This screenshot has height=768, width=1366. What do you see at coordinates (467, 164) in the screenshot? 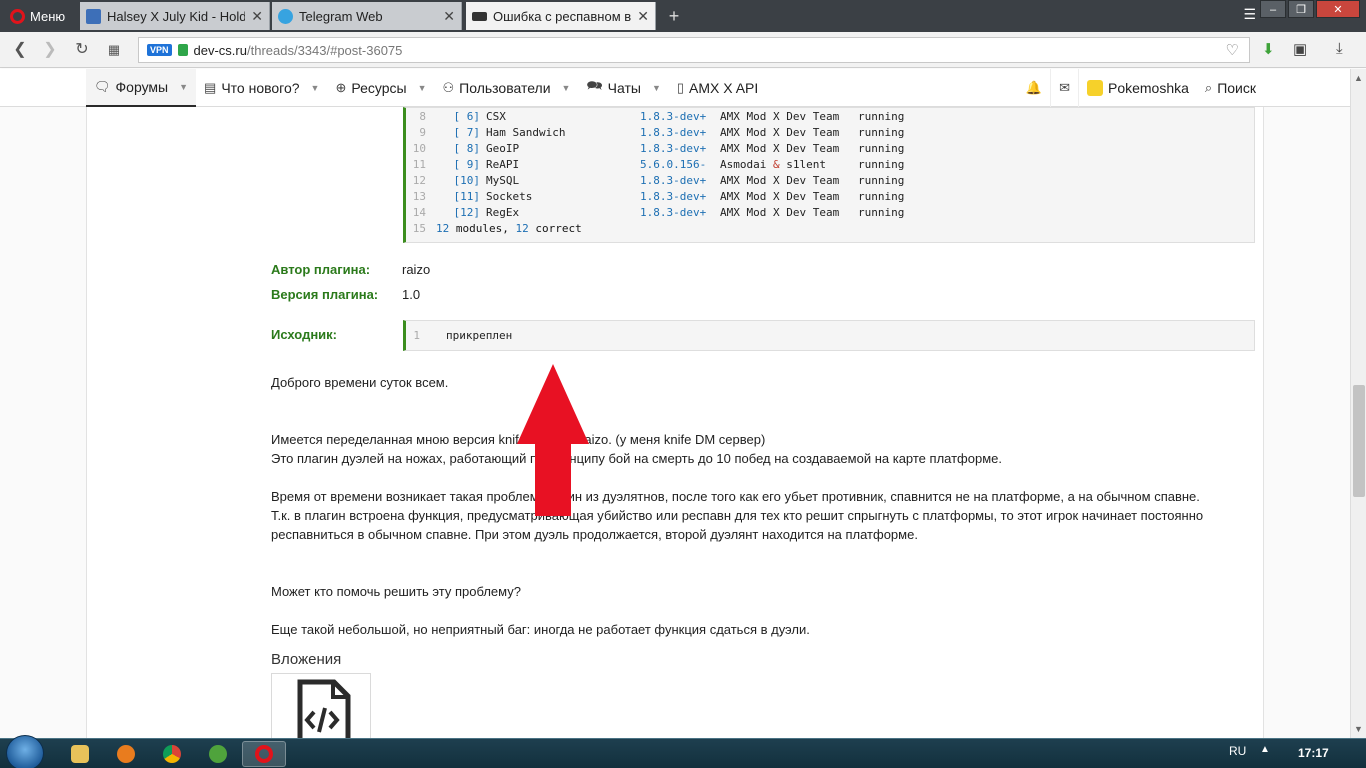
I see `module-index: [ 9]` at bounding box center [467, 164].